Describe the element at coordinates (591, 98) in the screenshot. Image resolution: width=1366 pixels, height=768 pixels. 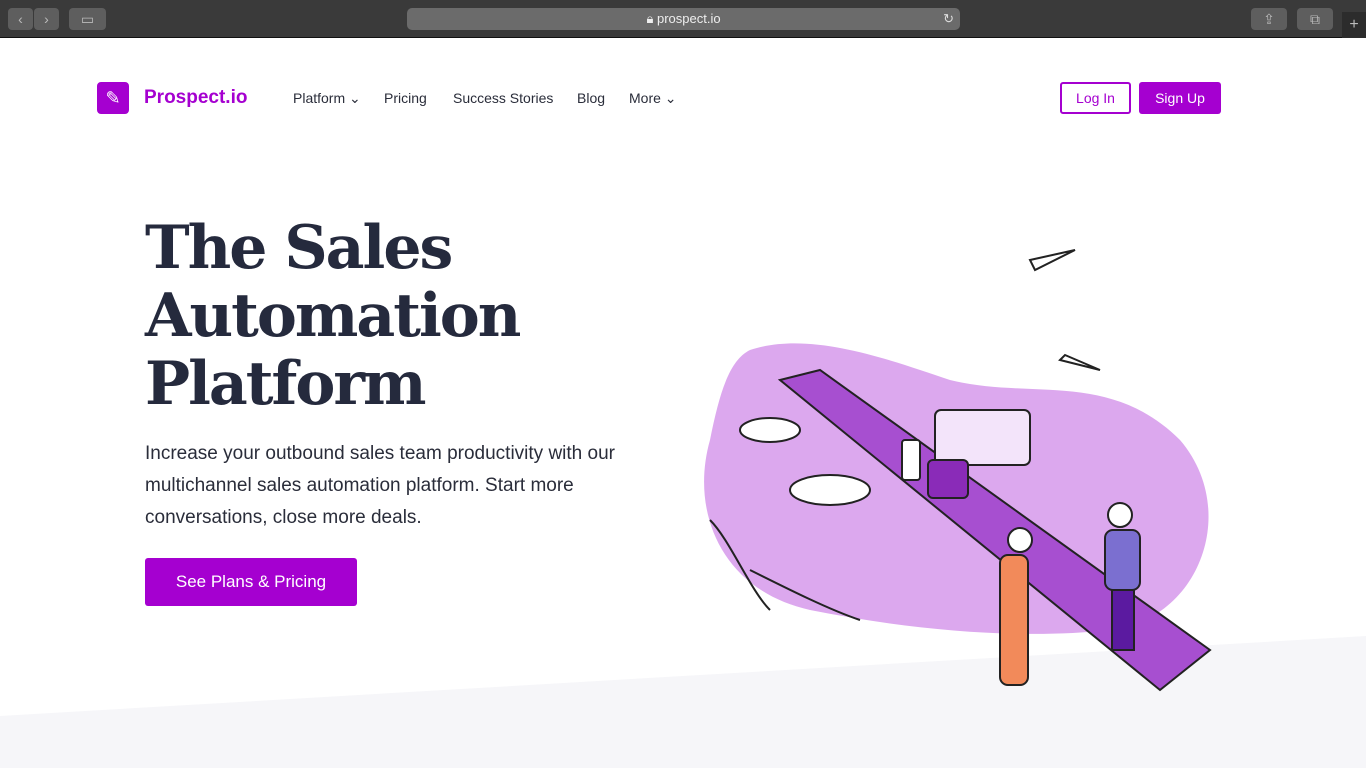
I see `nav-blog: Blog` at that location.